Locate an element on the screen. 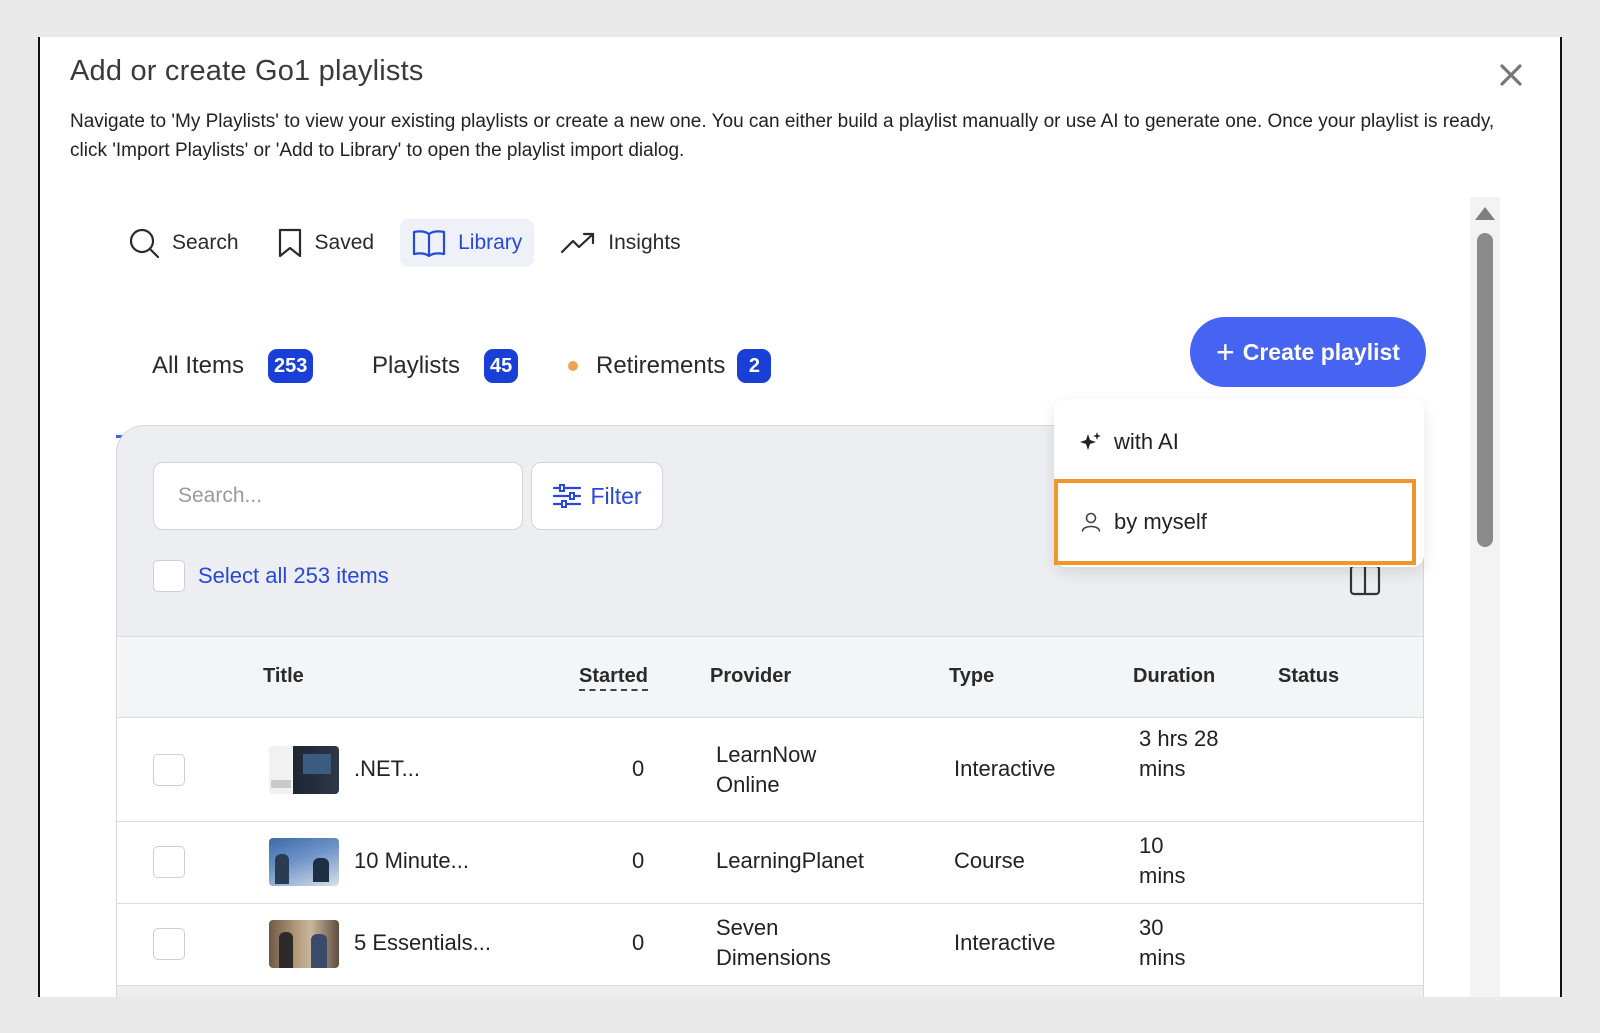 This screenshot has width=1600, height=1033. menu-item-with-ai-label: with AI is located at coordinates (1146, 441).